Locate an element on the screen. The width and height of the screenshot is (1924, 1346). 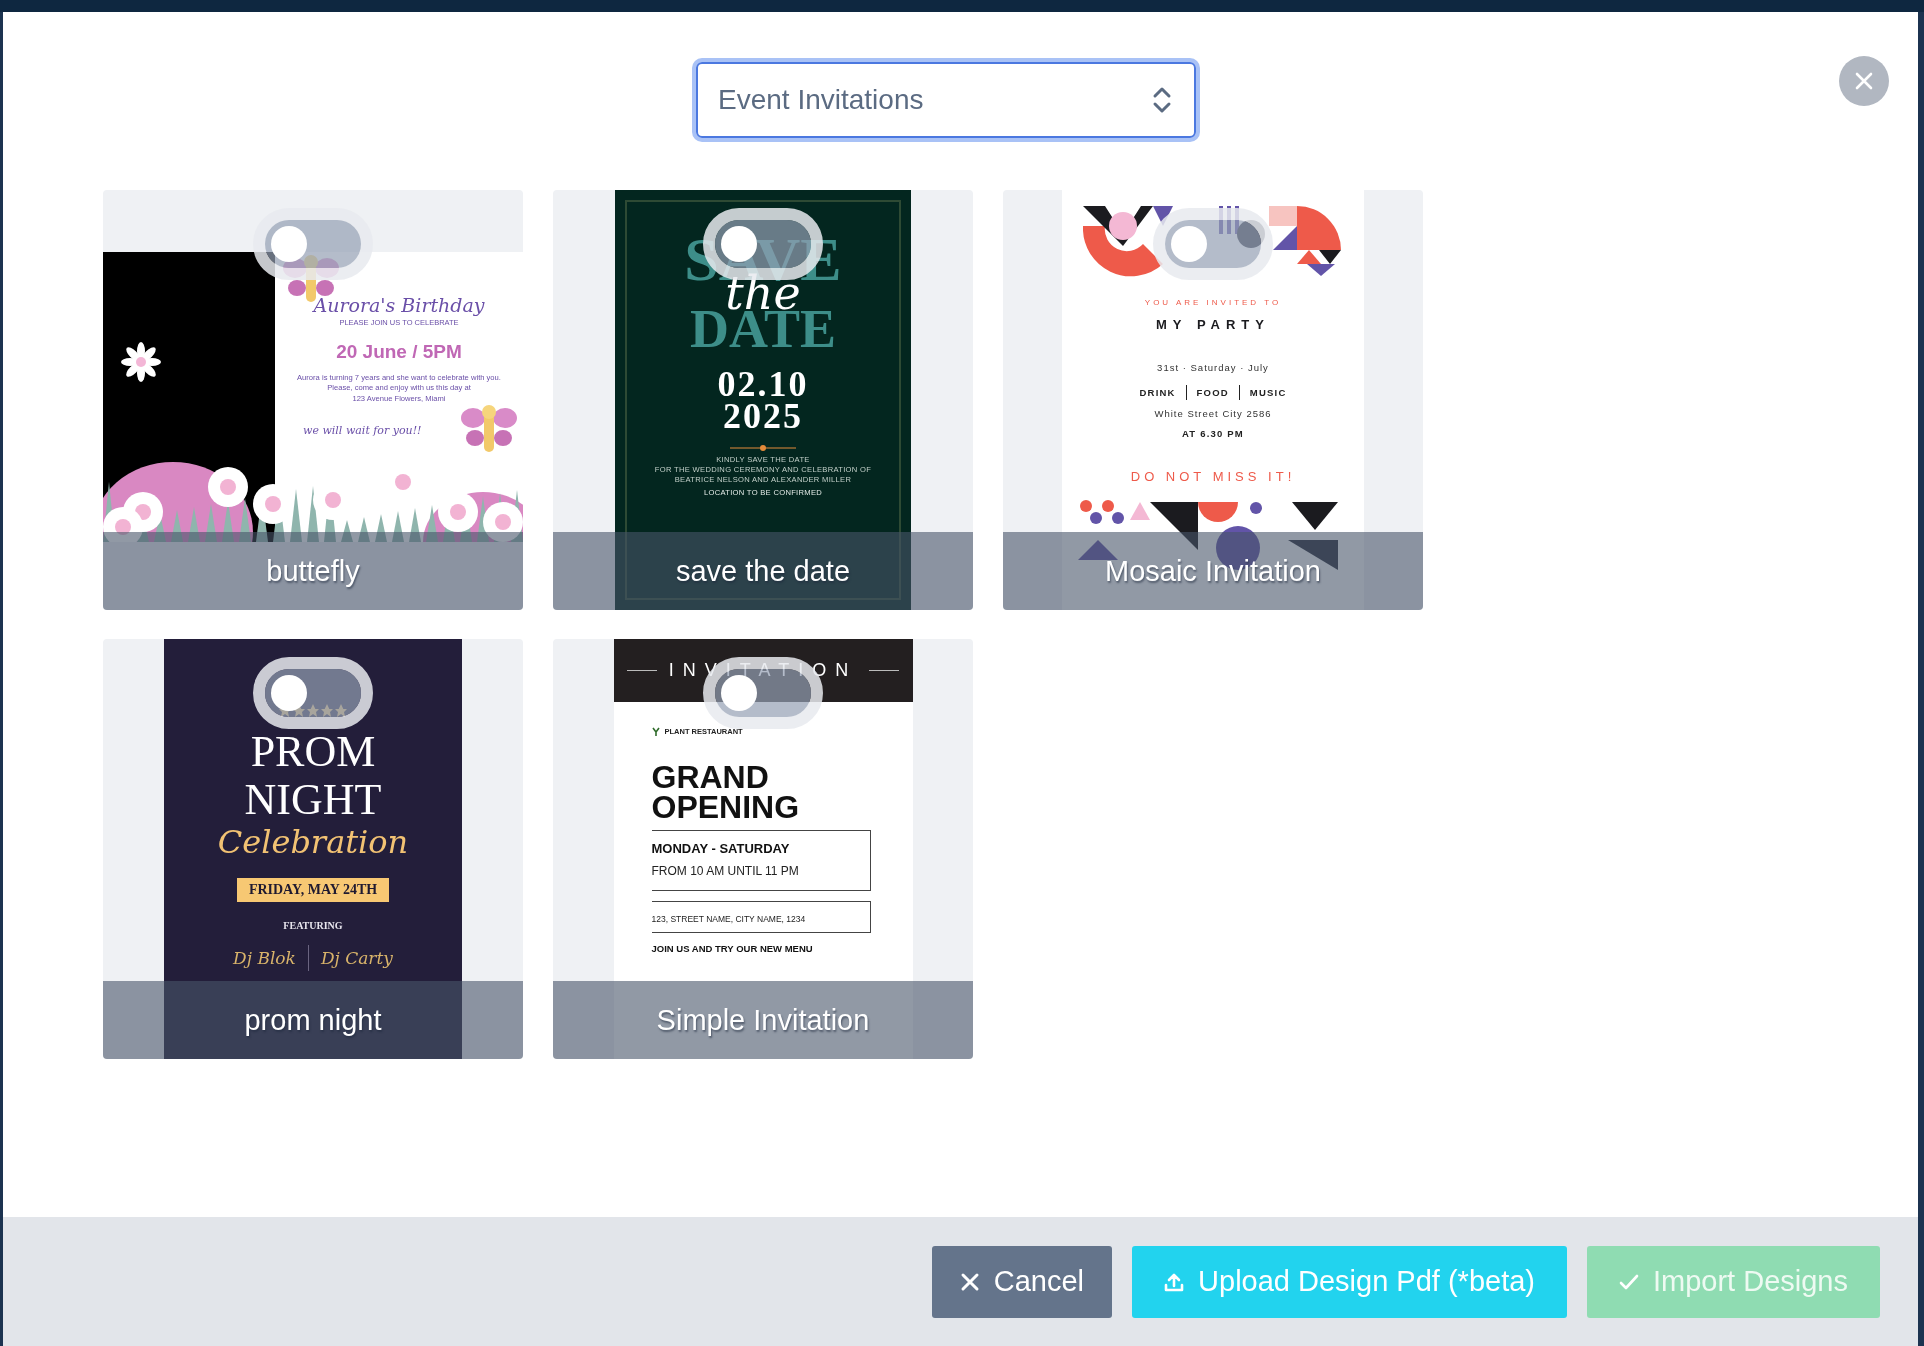
invitation-title: NIGHT is located at coordinates (313, 800).